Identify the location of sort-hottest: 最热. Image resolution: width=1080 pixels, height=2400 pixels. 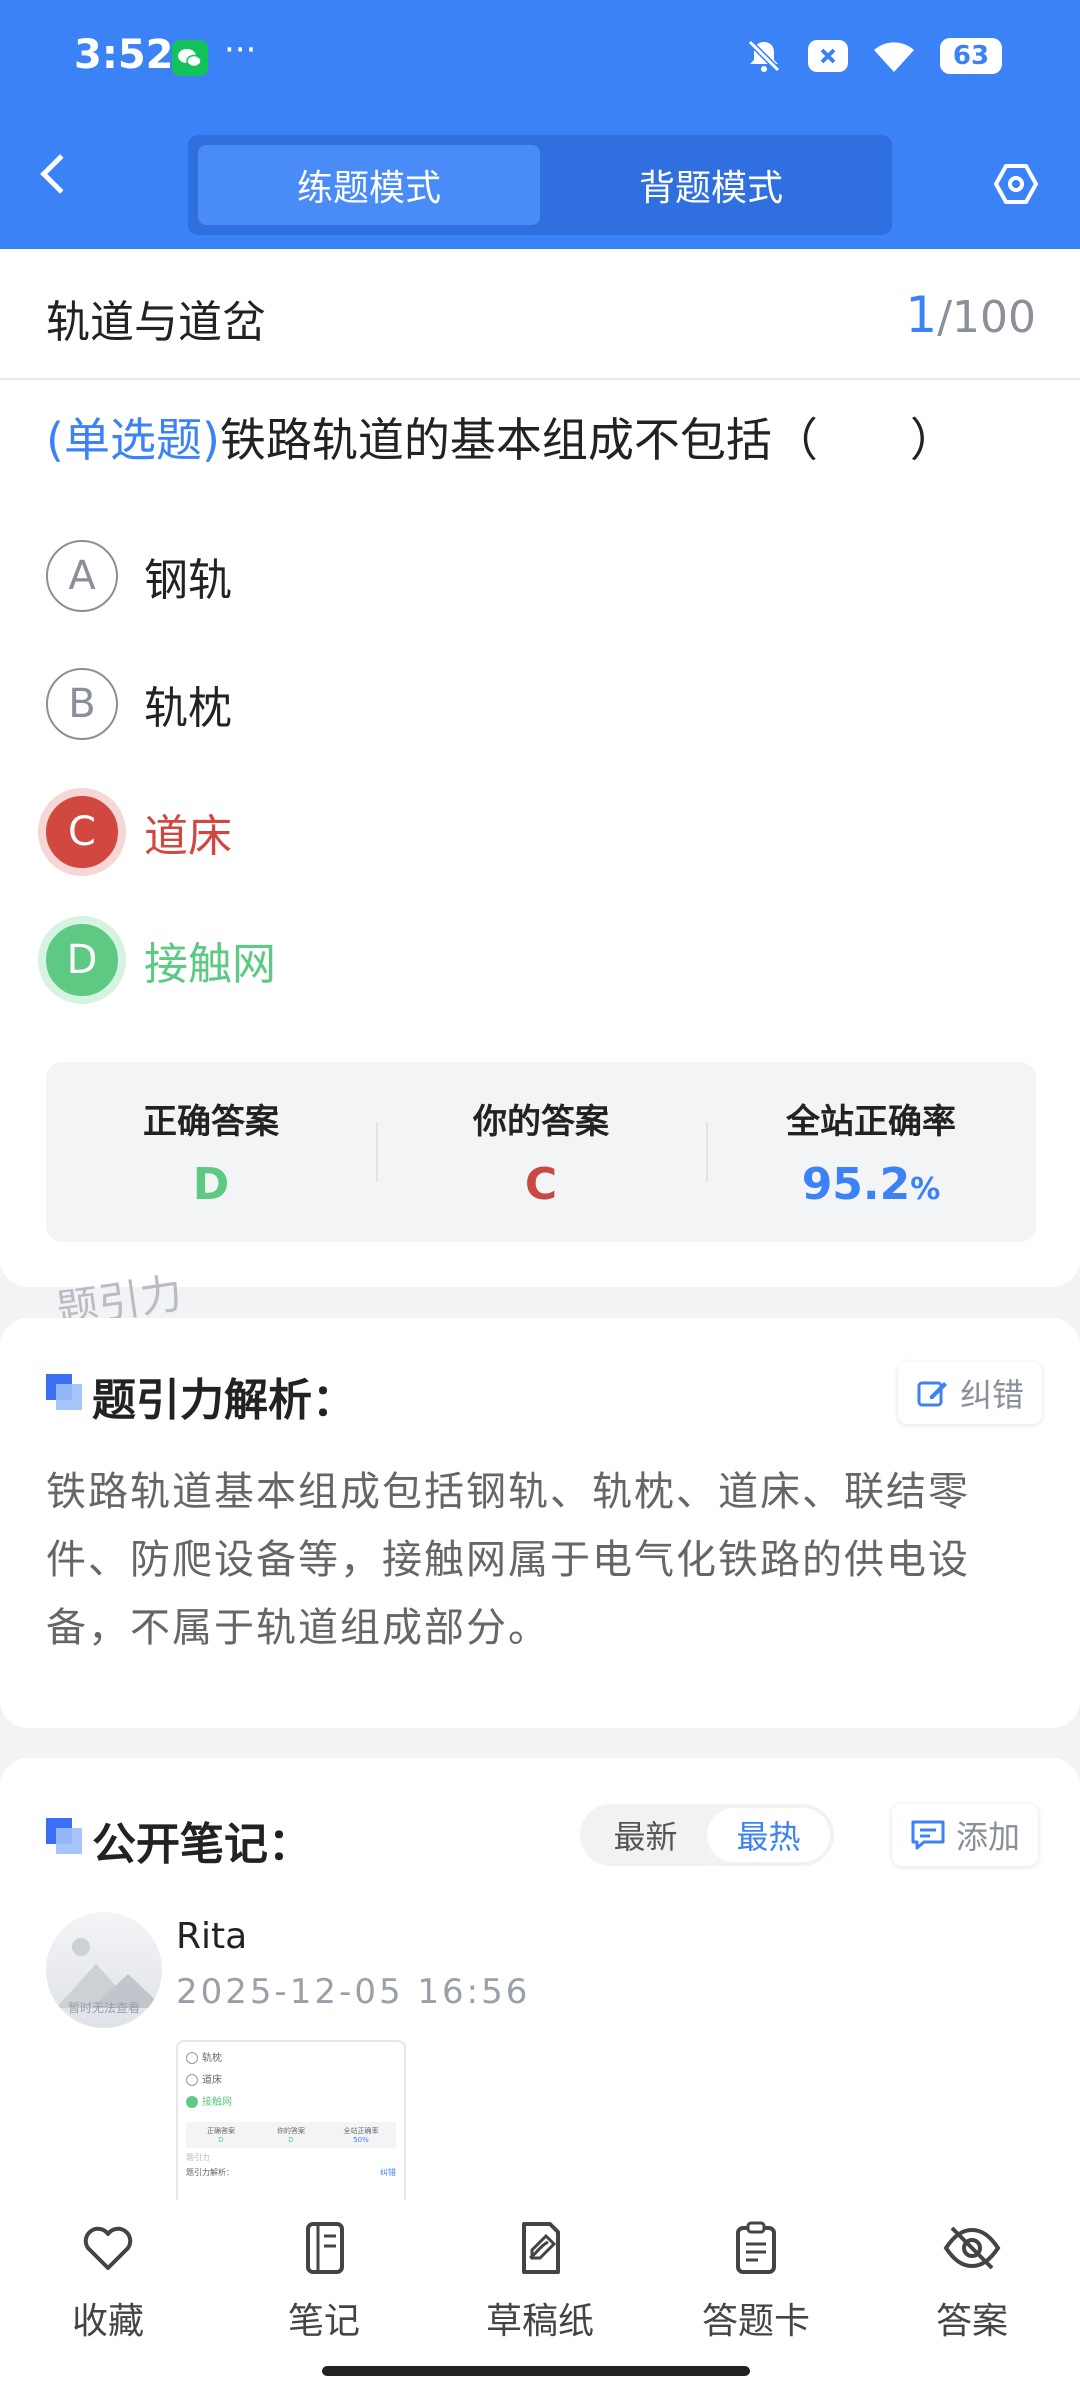
(768, 1835).